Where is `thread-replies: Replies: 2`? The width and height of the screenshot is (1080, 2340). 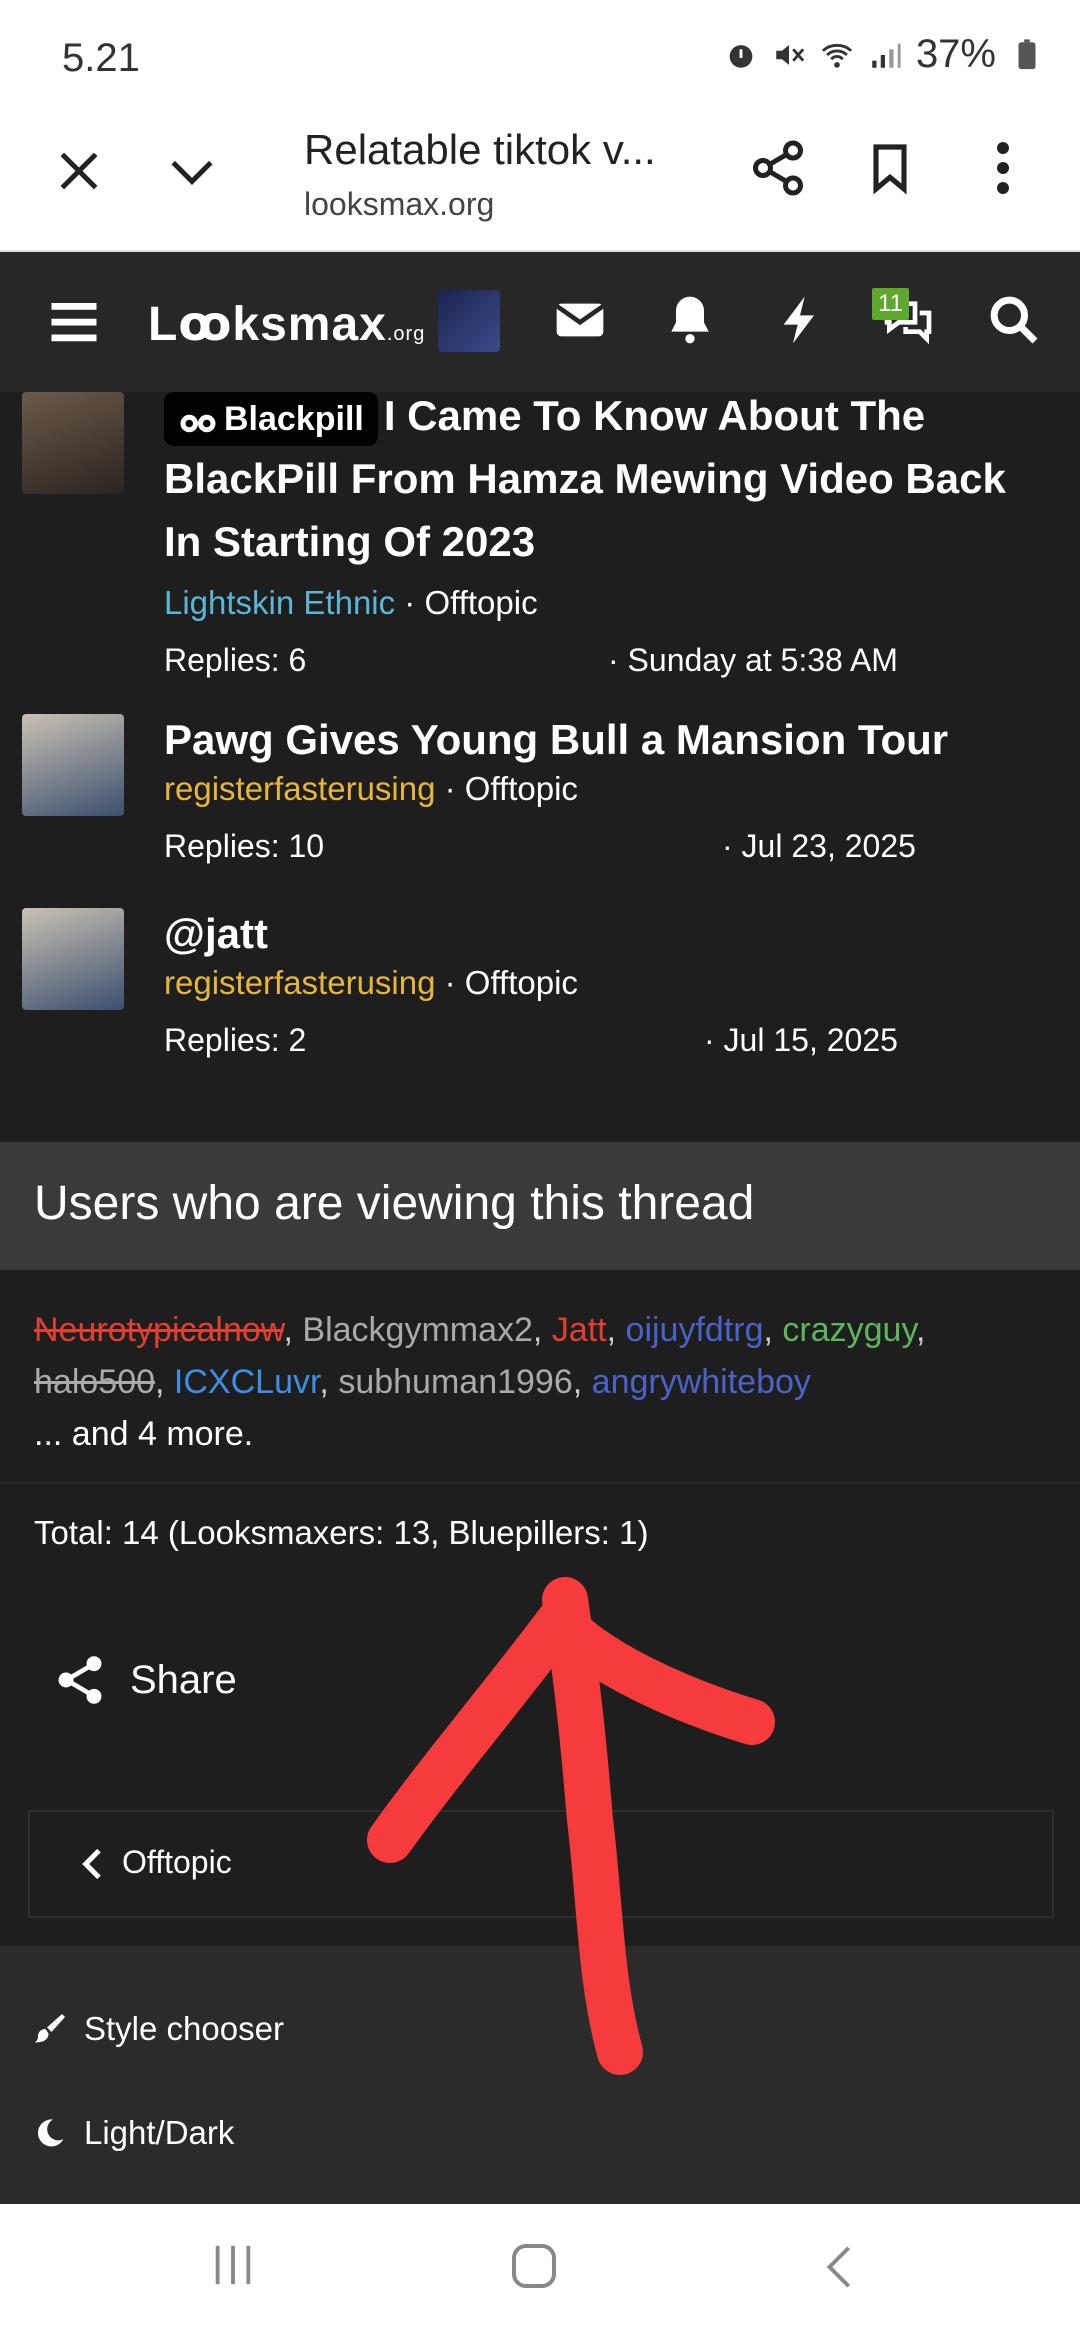 thread-replies: Replies: 2 is located at coordinates (235, 1040).